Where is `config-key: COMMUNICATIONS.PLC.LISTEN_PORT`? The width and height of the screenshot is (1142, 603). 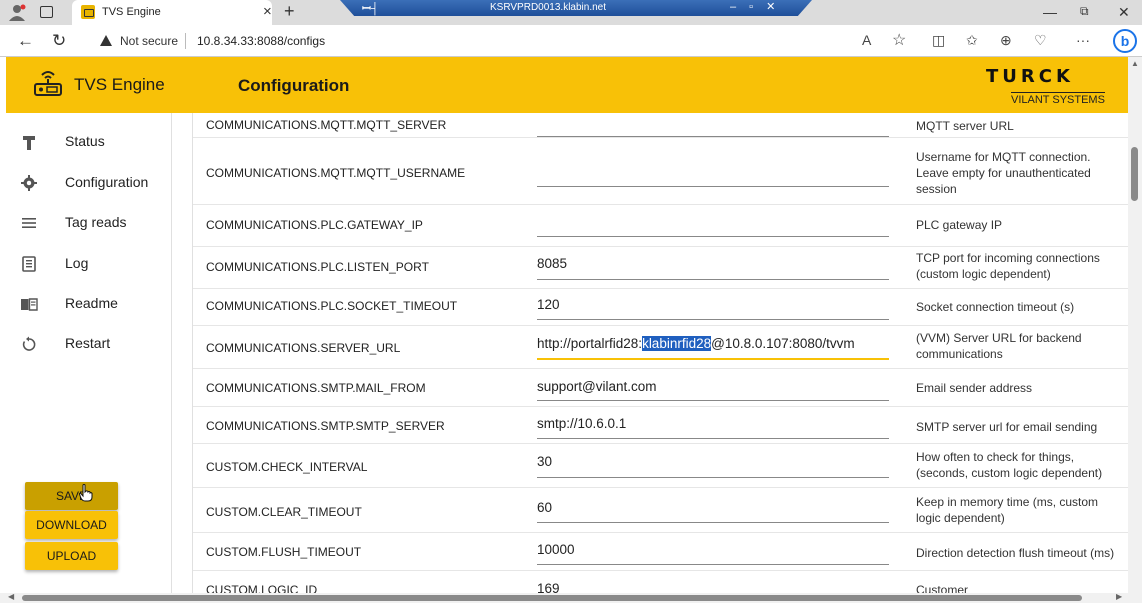 config-key: COMMUNICATIONS.PLC.LISTEN_PORT is located at coordinates (317, 267).